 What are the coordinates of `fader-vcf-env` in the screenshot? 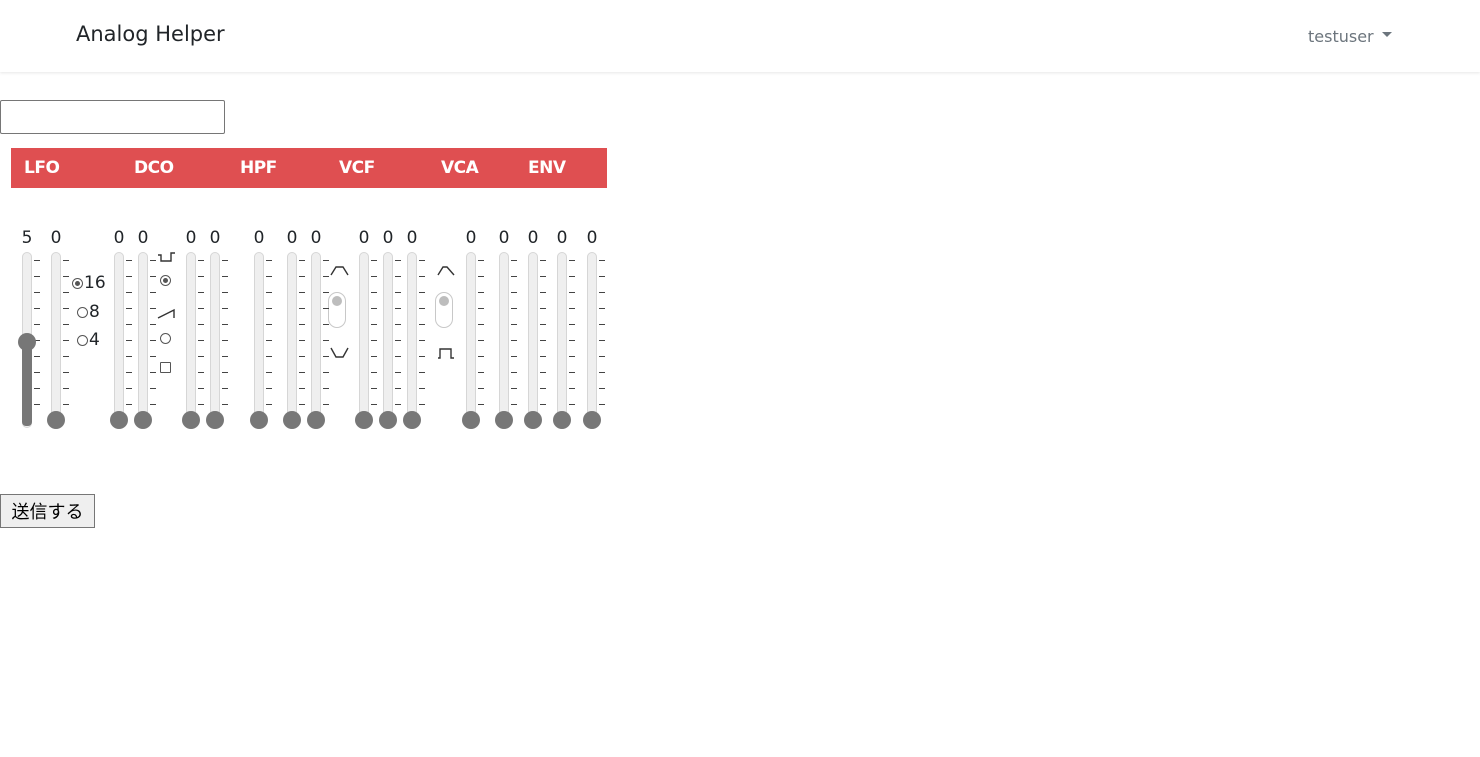 It's located at (366, 340).